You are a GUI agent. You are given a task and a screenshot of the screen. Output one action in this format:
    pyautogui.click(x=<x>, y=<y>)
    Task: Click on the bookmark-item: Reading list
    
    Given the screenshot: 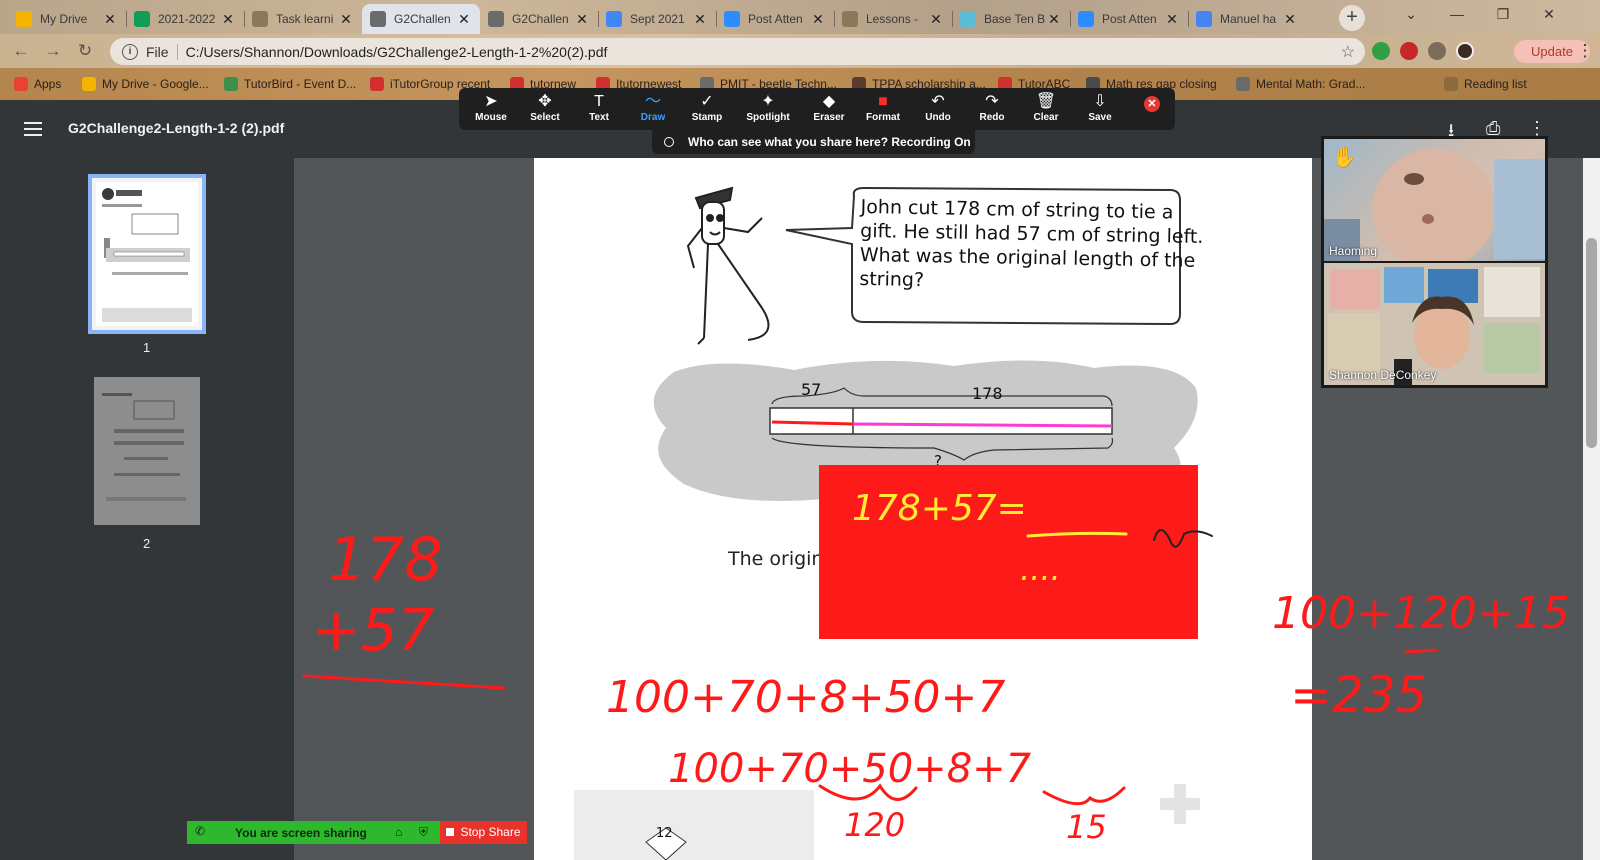 What is the action you would take?
    pyautogui.click(x=1485, y=84)
    